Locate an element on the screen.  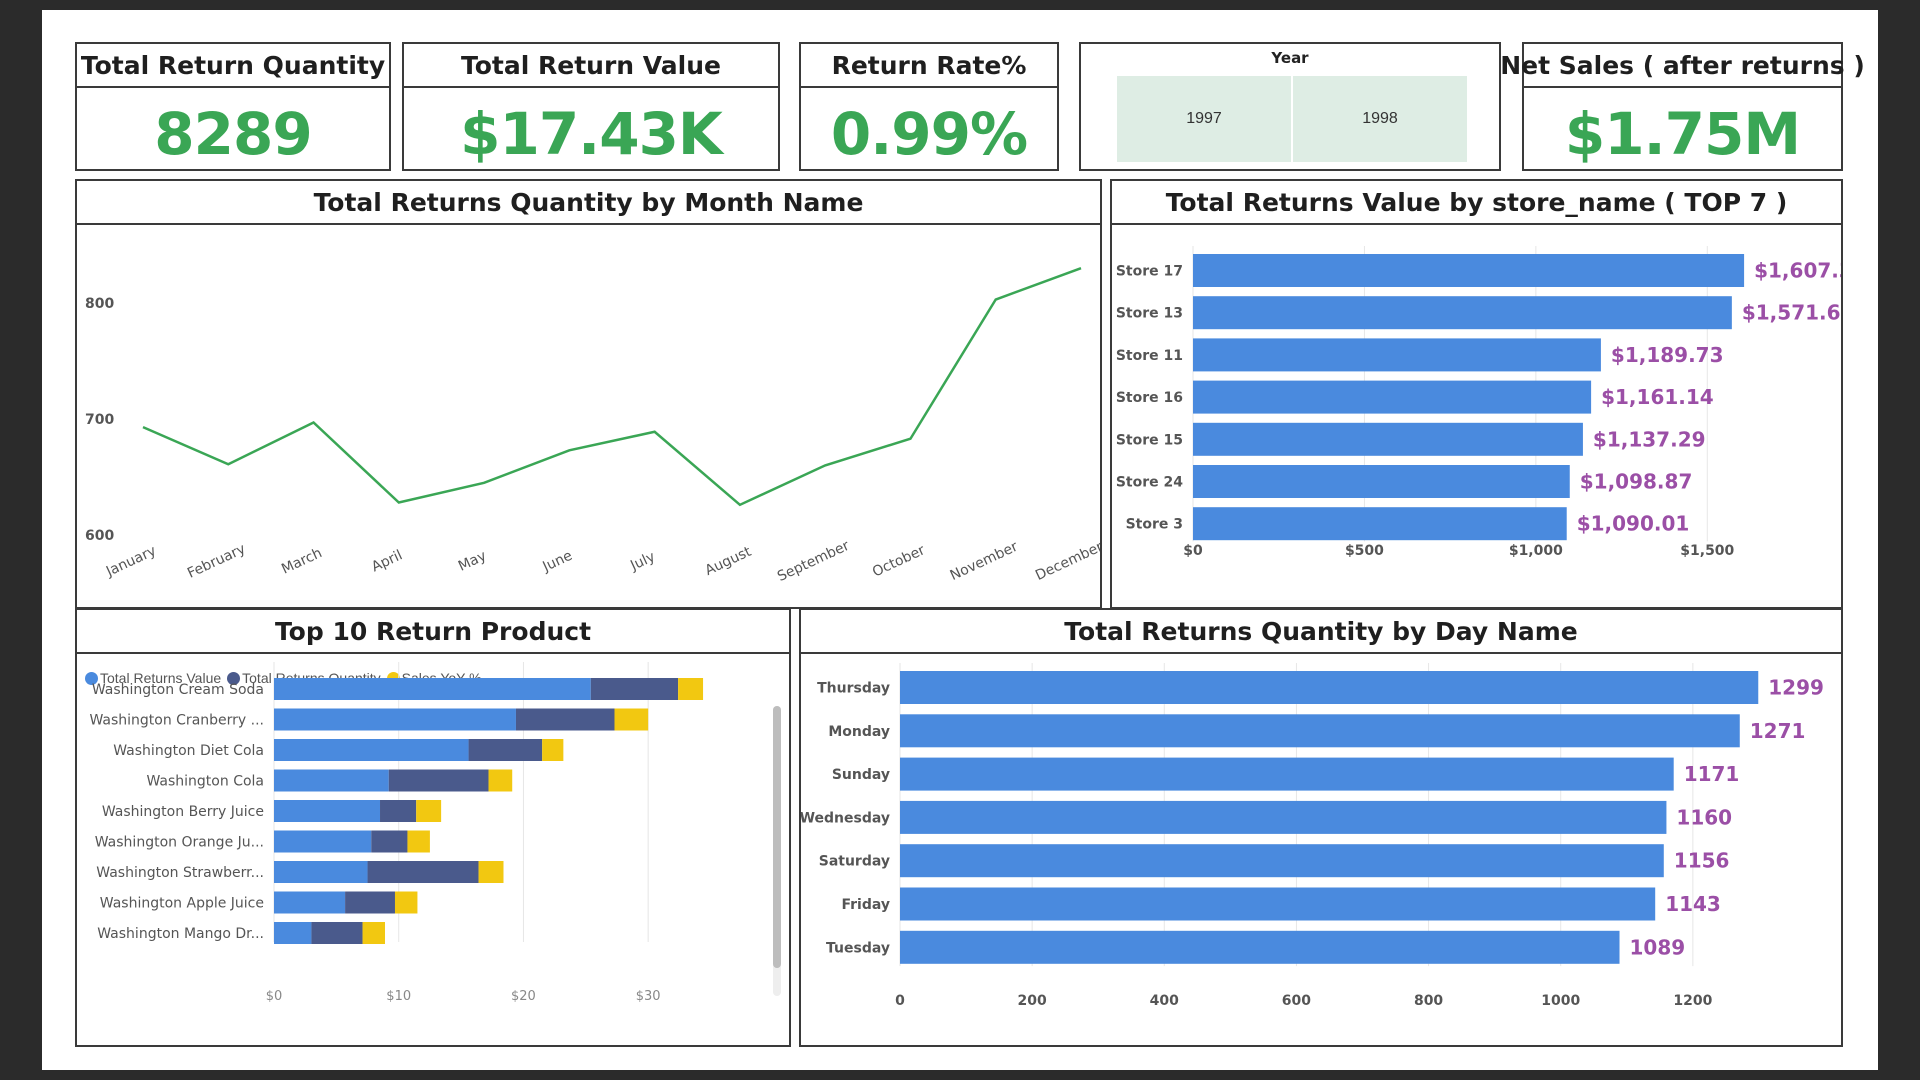
data-label: $1,090.01 is located at coordinates (1633, 524).